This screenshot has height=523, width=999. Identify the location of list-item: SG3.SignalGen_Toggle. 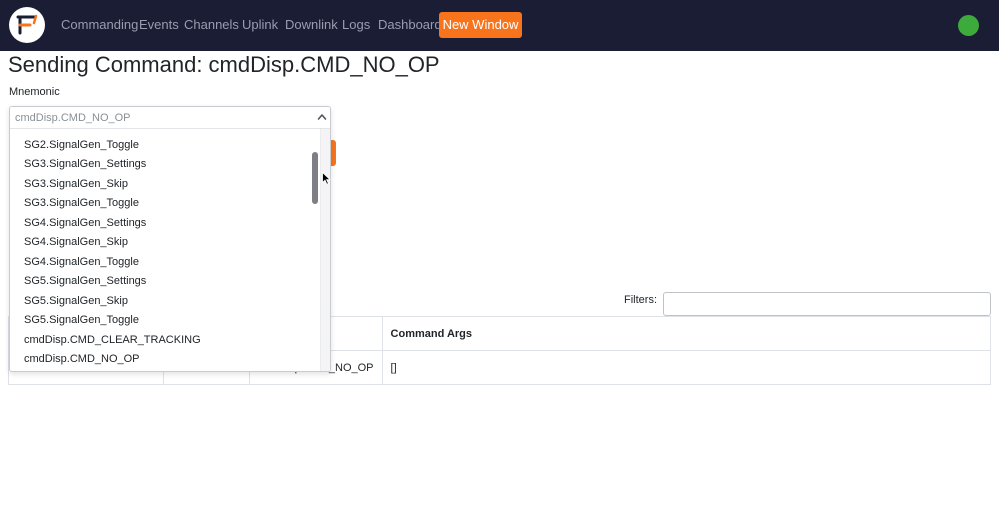
(81, 203).